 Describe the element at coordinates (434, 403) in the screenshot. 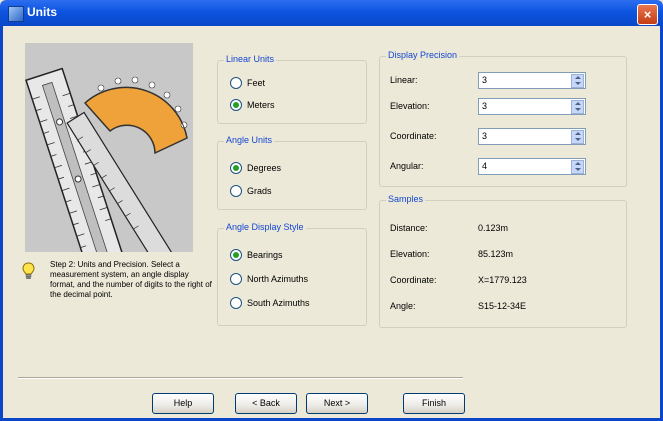

I see `finish-button: Finish` at that location.